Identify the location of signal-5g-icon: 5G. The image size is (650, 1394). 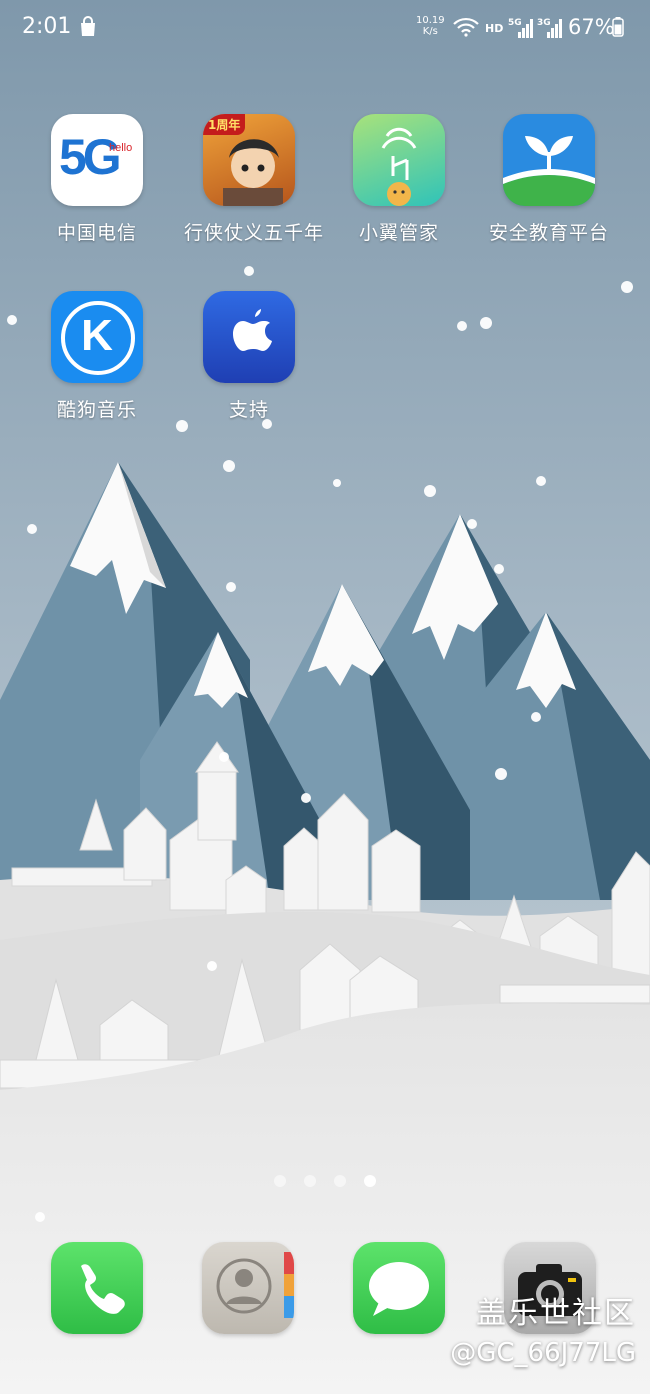
(520, 28).